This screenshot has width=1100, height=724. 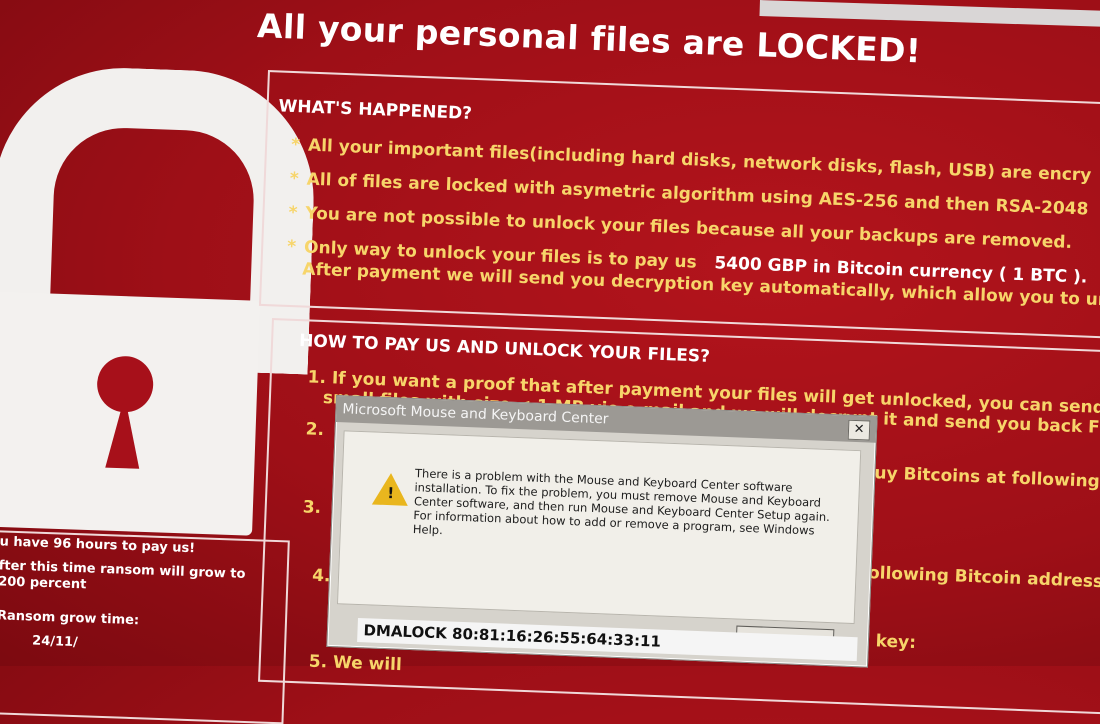 What do you see at coordinates (859, 430) in the screenshot?
I see `close-icon: ✕` at bounding box center [859, 430].